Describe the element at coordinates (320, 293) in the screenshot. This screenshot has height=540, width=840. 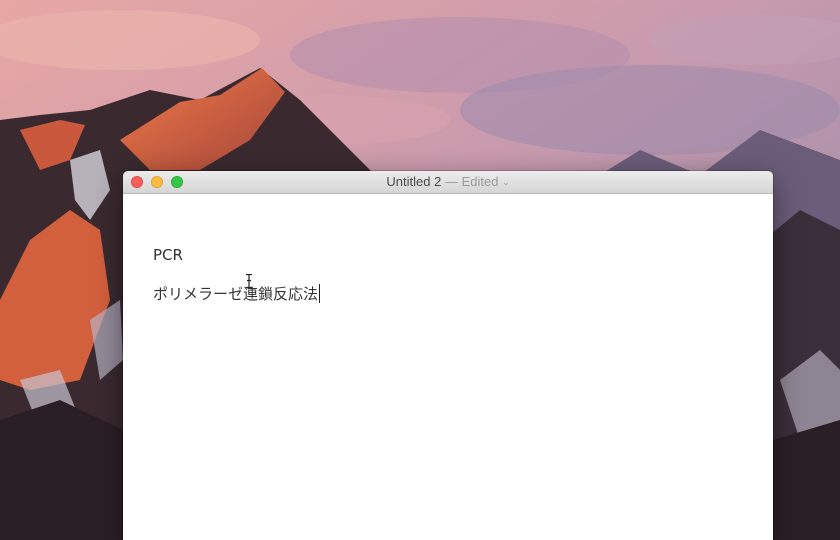
I see `text-caret` at that location.